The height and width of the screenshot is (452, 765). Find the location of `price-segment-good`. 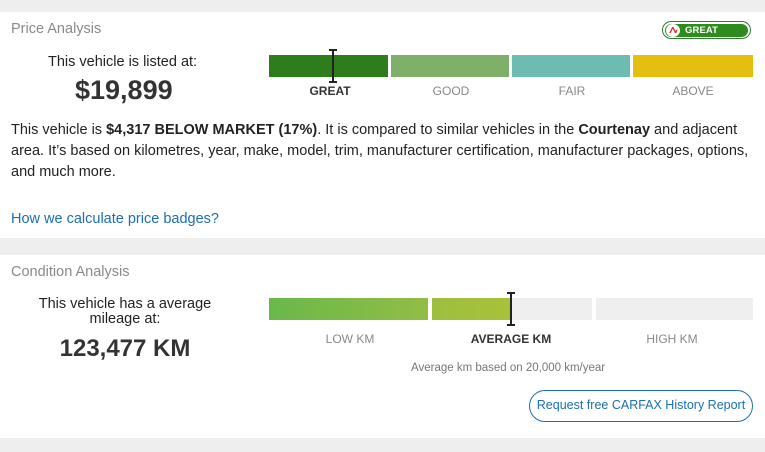

price-segment-good is located at coordinates (450, 66).